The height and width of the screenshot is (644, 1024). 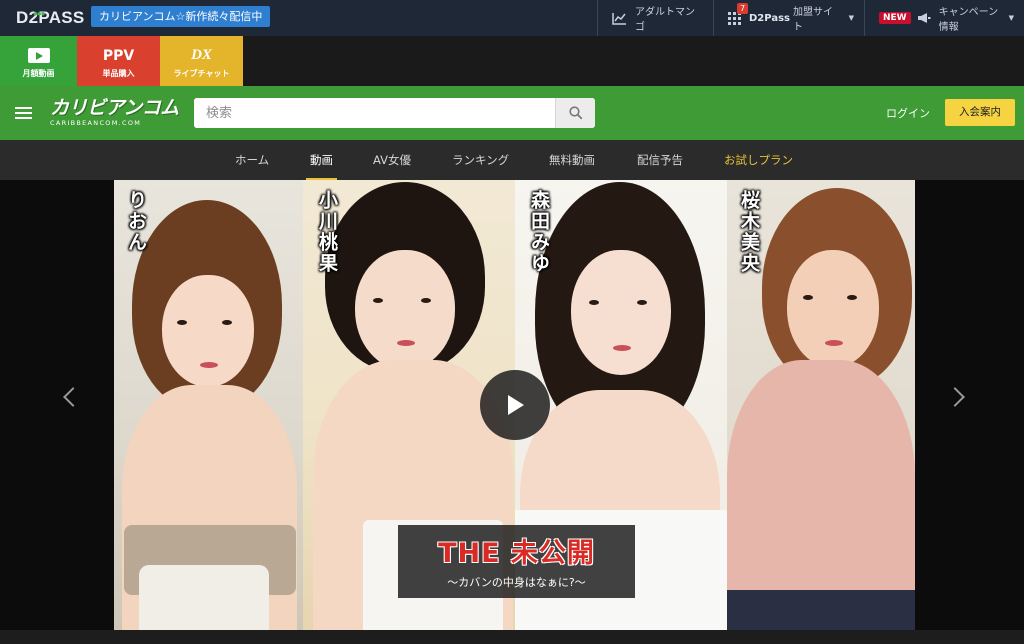 What do you see at coordinates (73, 397) in the screenshot?
I see `carousel-prev-arrow` at bounding box center [73, 397].